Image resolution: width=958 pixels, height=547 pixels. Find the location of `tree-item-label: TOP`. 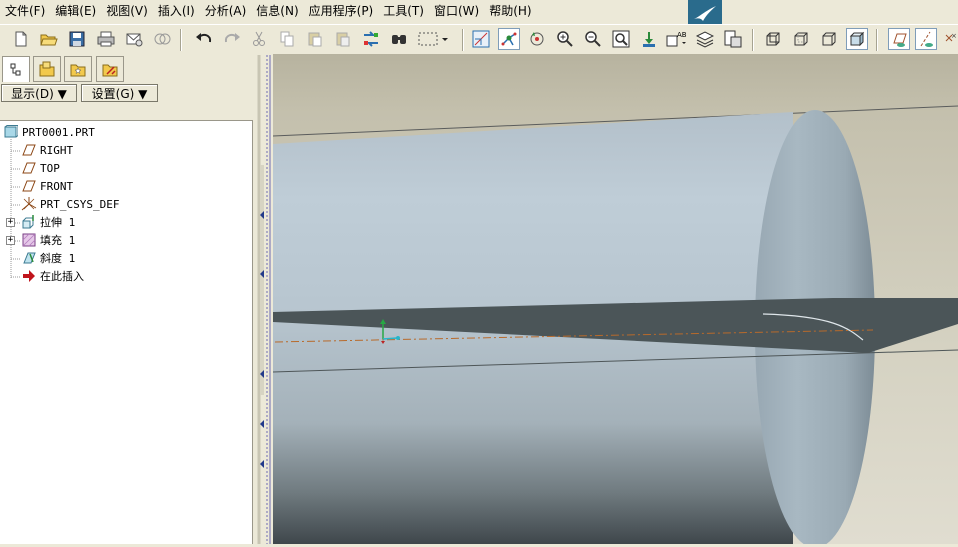

tree-item-label: TOP is located at coordinates (50, 168).